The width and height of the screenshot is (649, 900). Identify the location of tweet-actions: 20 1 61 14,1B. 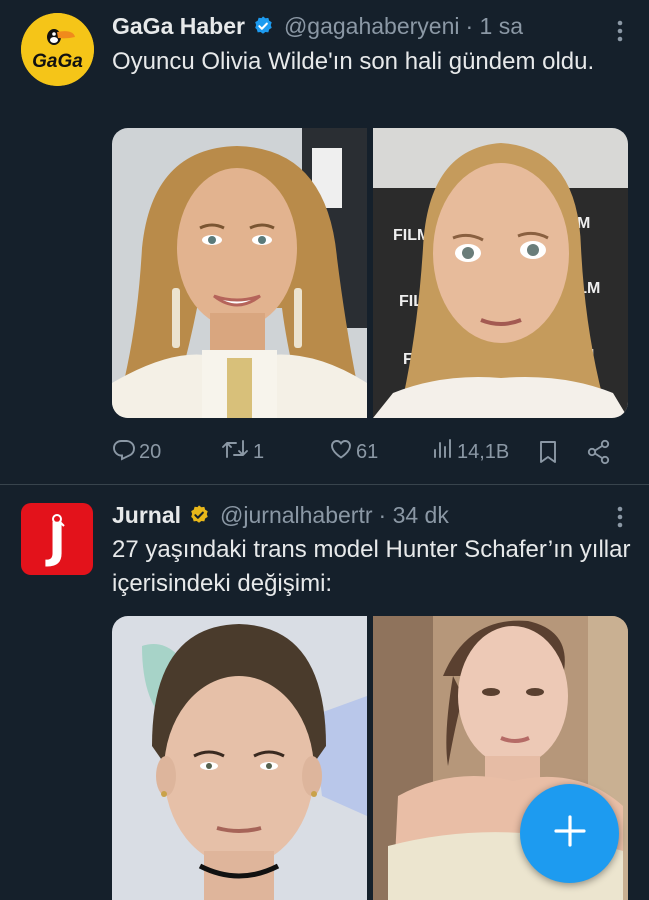
(370, 452).